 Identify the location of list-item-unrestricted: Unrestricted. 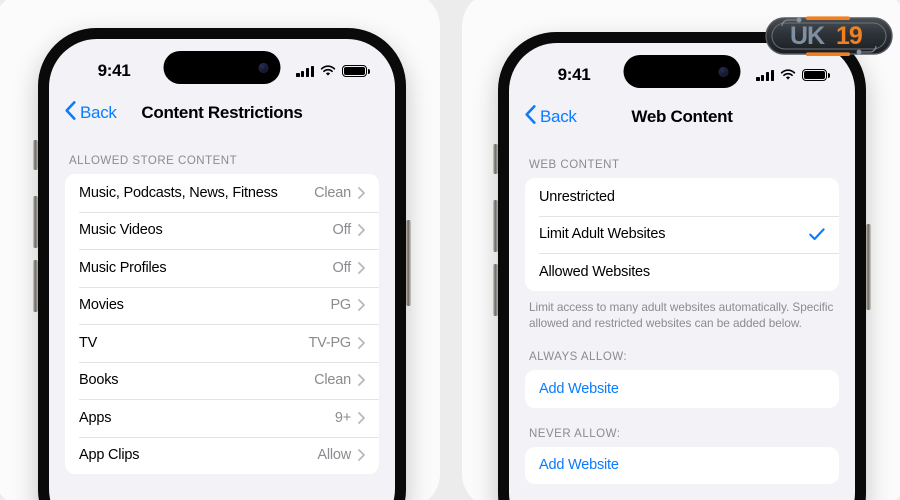
(682, 197).